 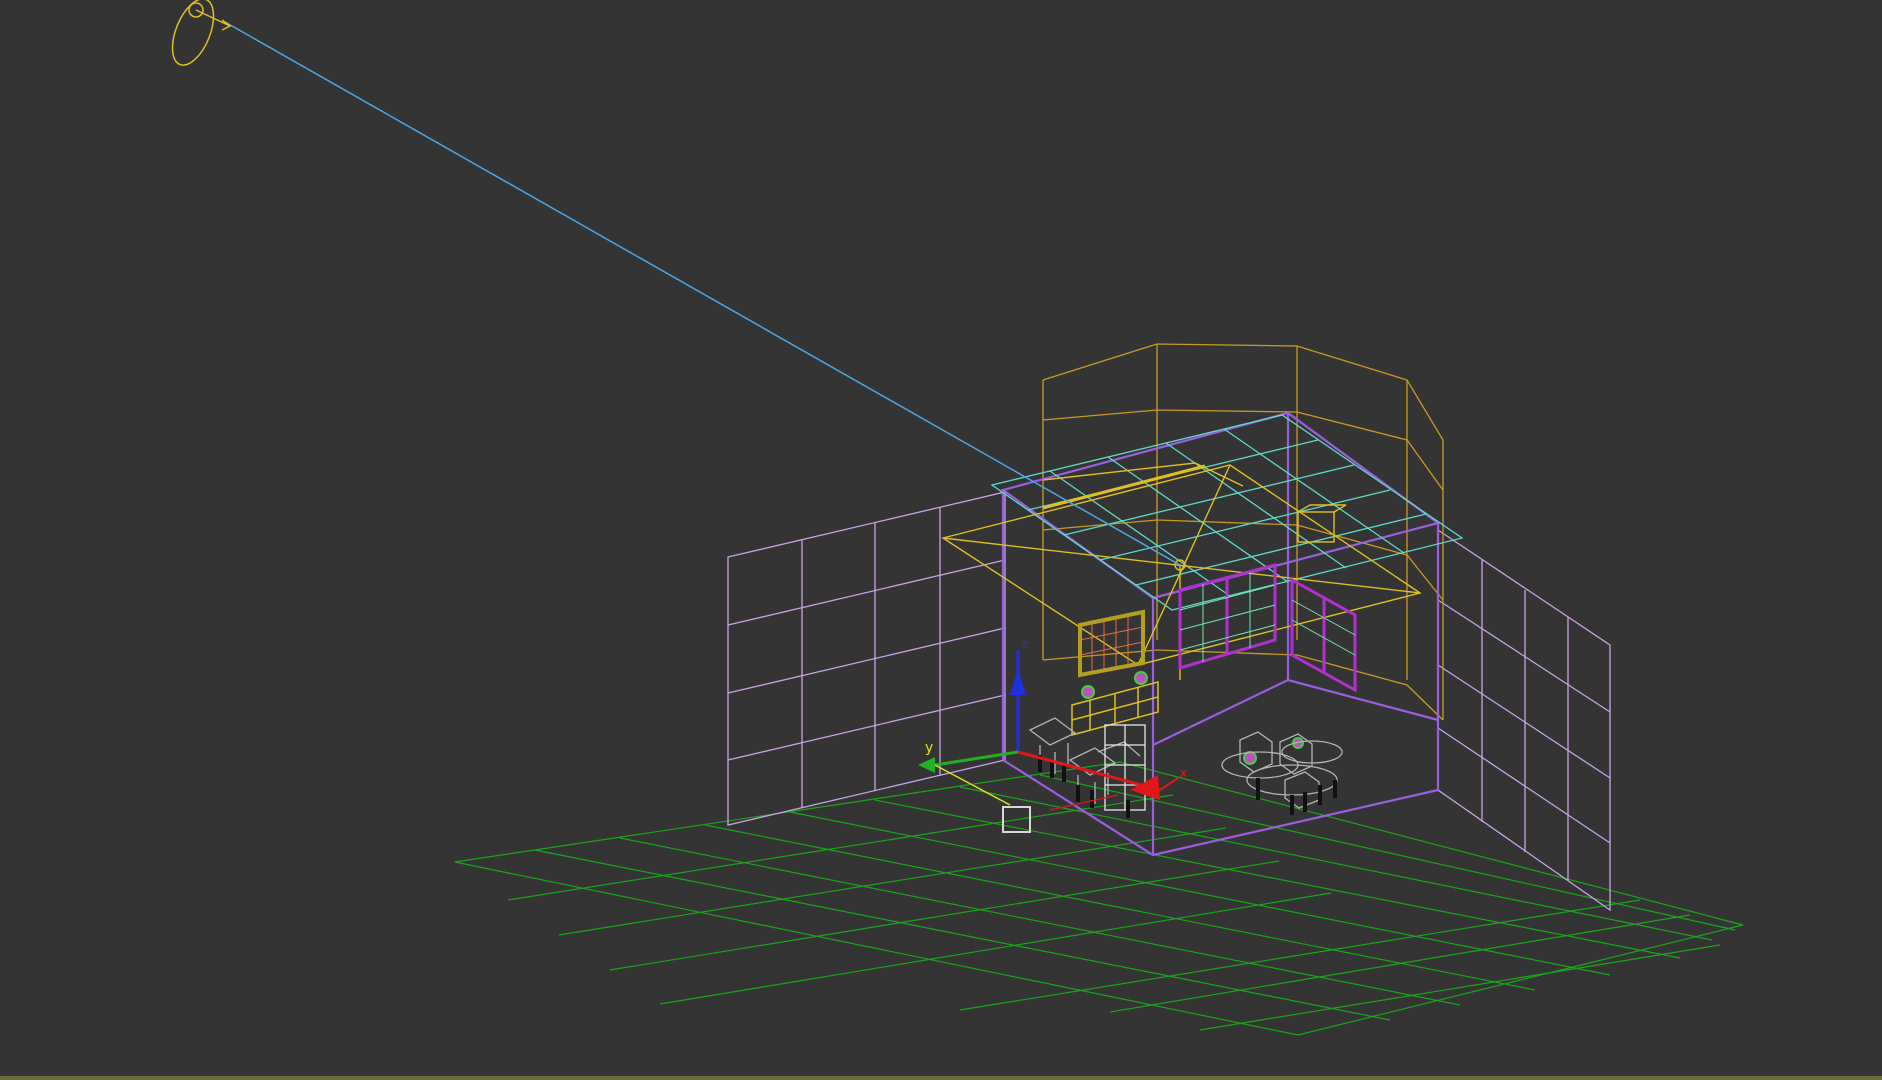 What do you see at coordinates (1296, 796) in the screenshot?
I see `chair-legs-right` at bounding box center [1296, 796].